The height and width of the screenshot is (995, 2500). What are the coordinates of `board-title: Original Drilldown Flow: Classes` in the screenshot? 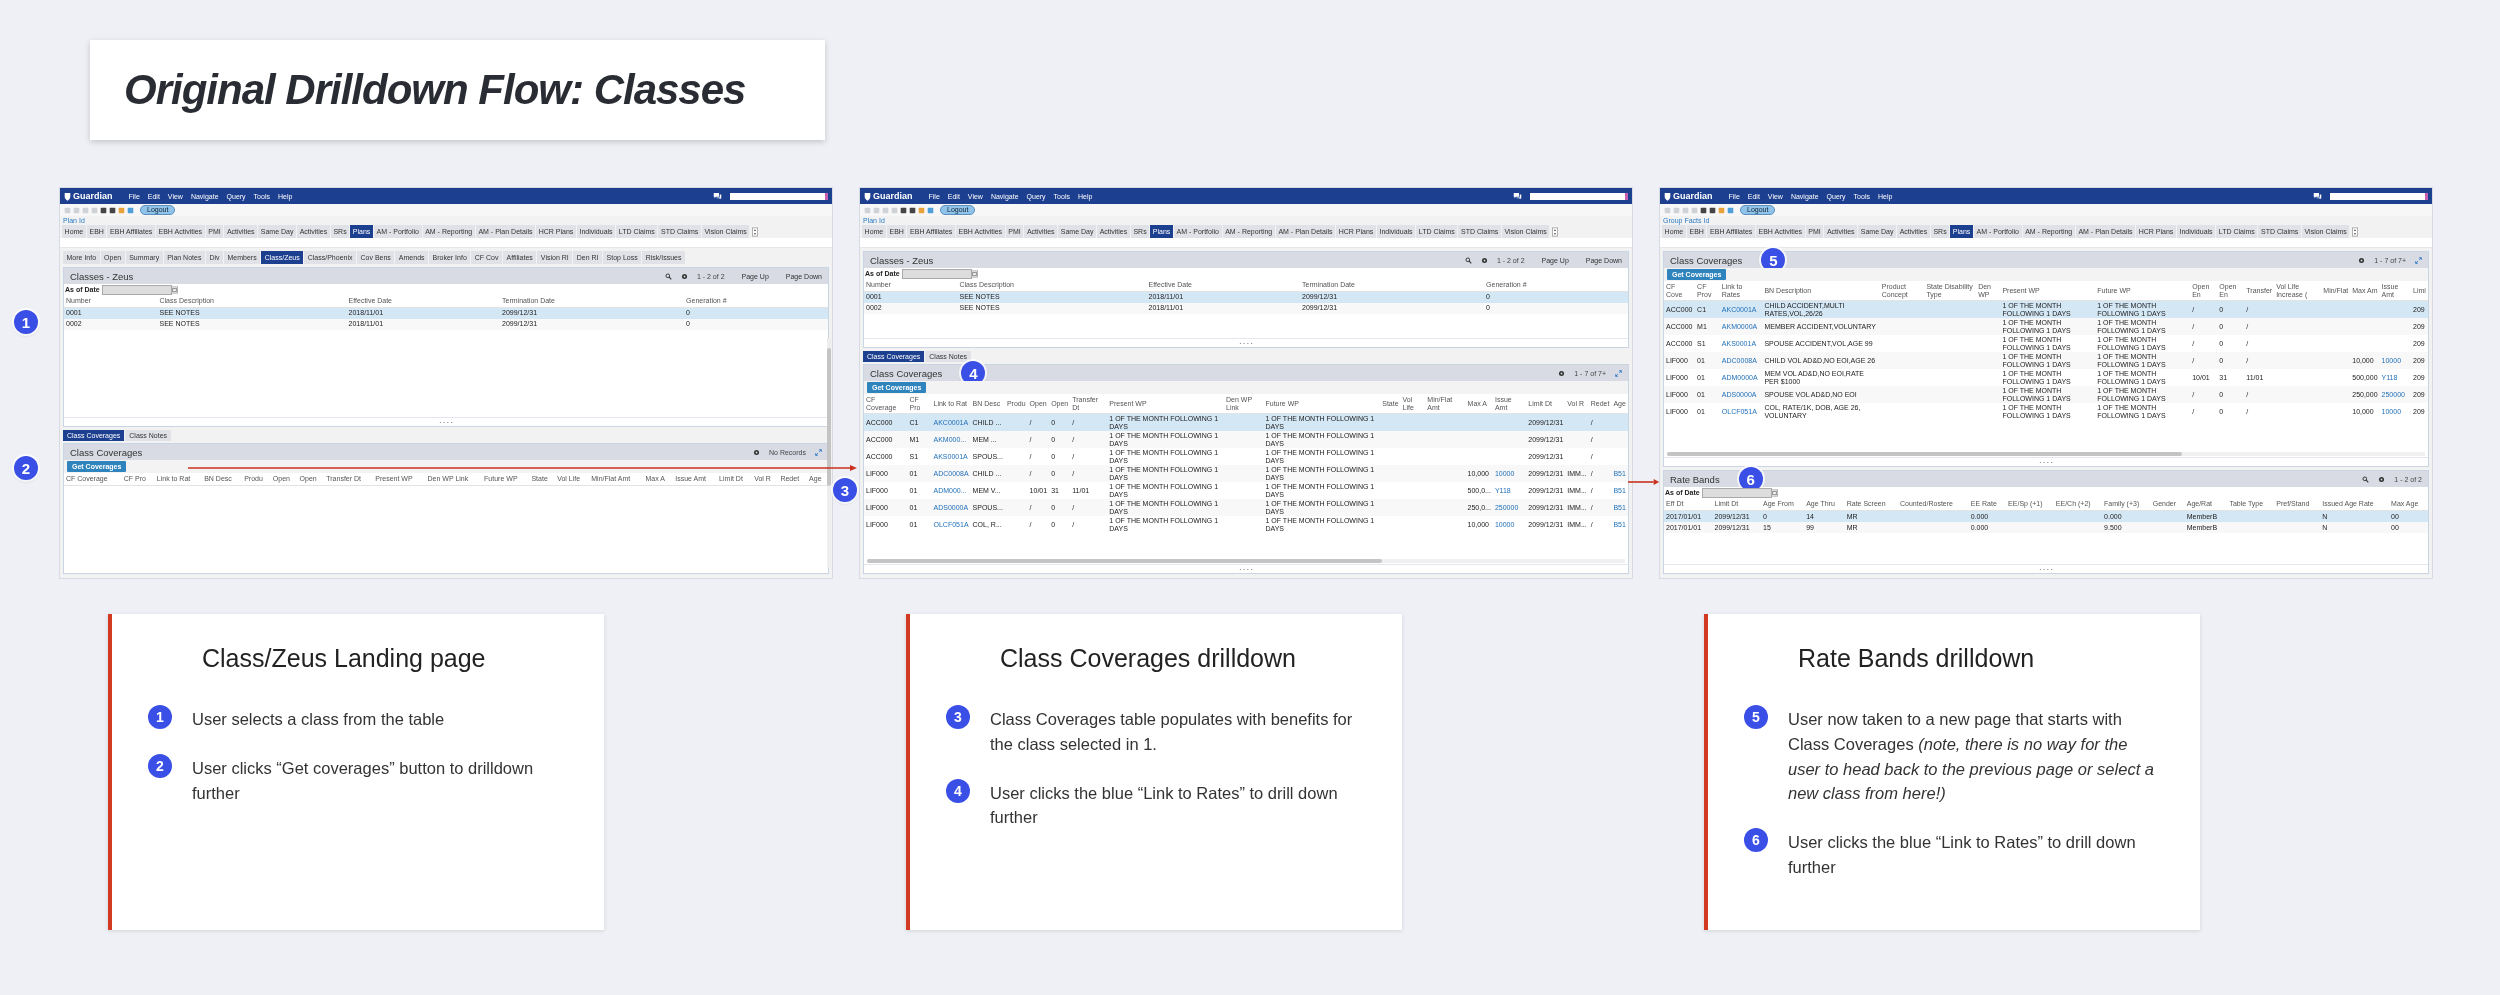 It's located at (435, 90).